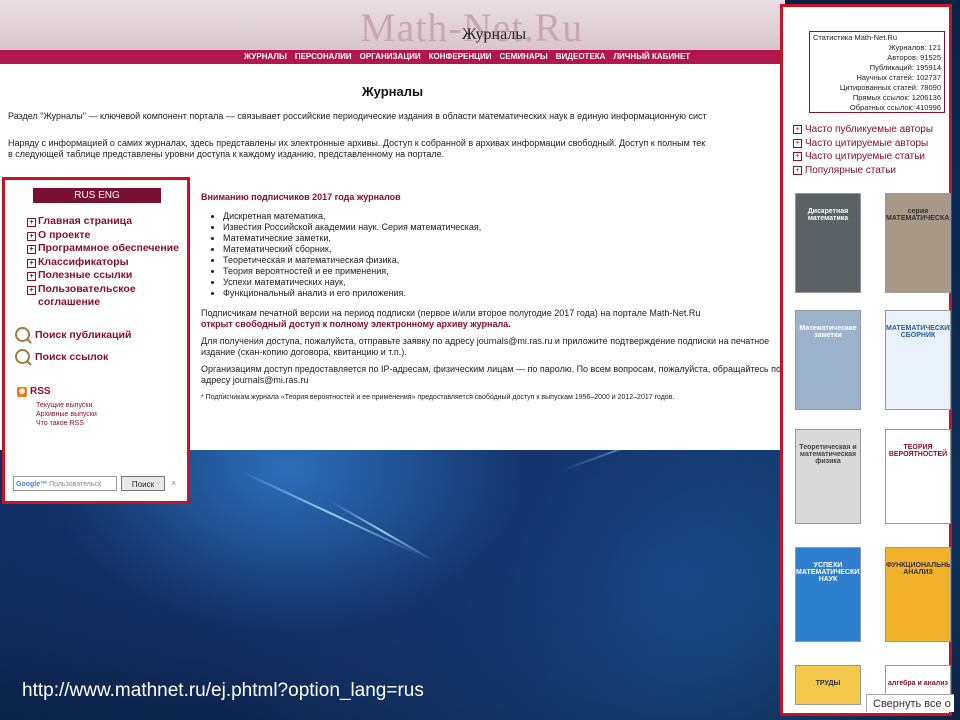 The image size is (960, 720). What do you see at coordinates (503, 260) in the screenshot?
I see `journal-list-item: Теоретическая и математическая физика,` at bounding box center [503, 260].